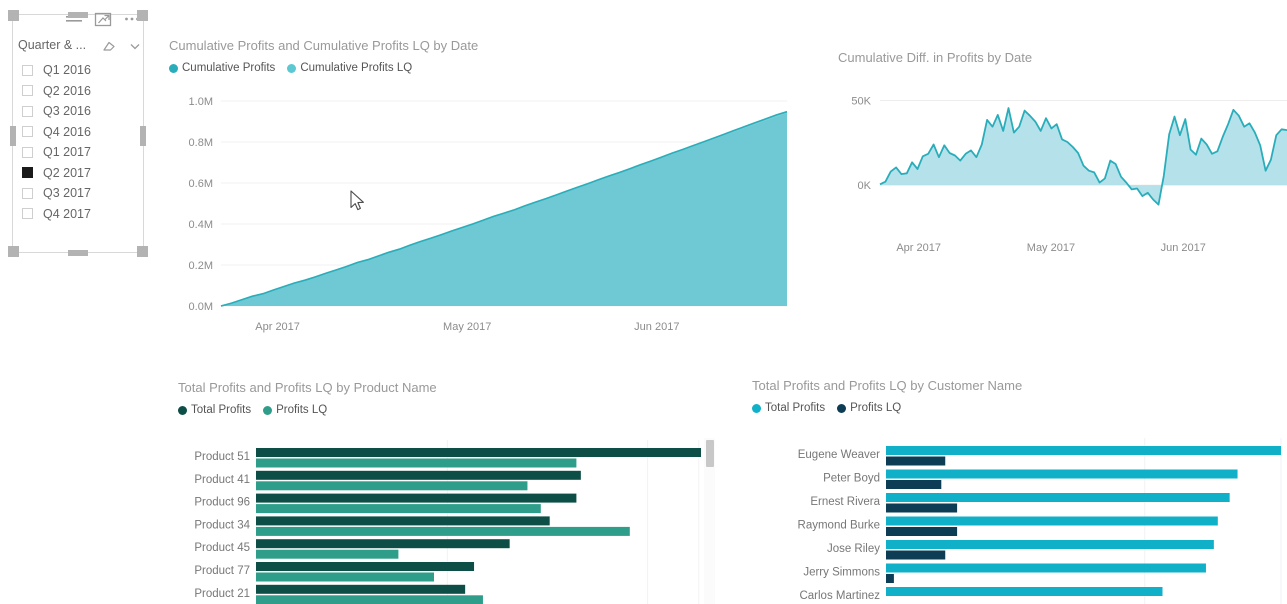 The image size is (1287, 604). Describe the element at coordinates (356, 68) in the screenshot. I see `legend-label: Cumulative Profits LQ` at that location.